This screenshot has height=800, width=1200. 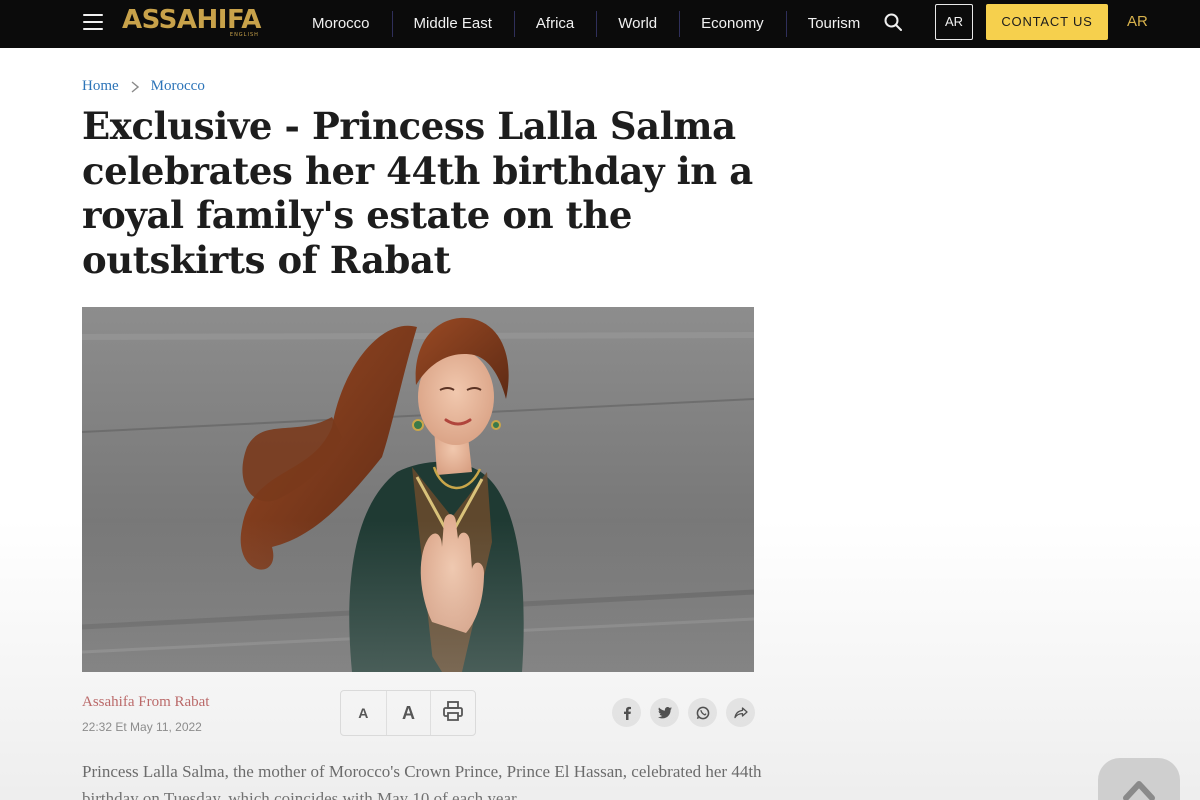 I want to click on logo-text: ASSAHIFA, so click(x=191, y=20).